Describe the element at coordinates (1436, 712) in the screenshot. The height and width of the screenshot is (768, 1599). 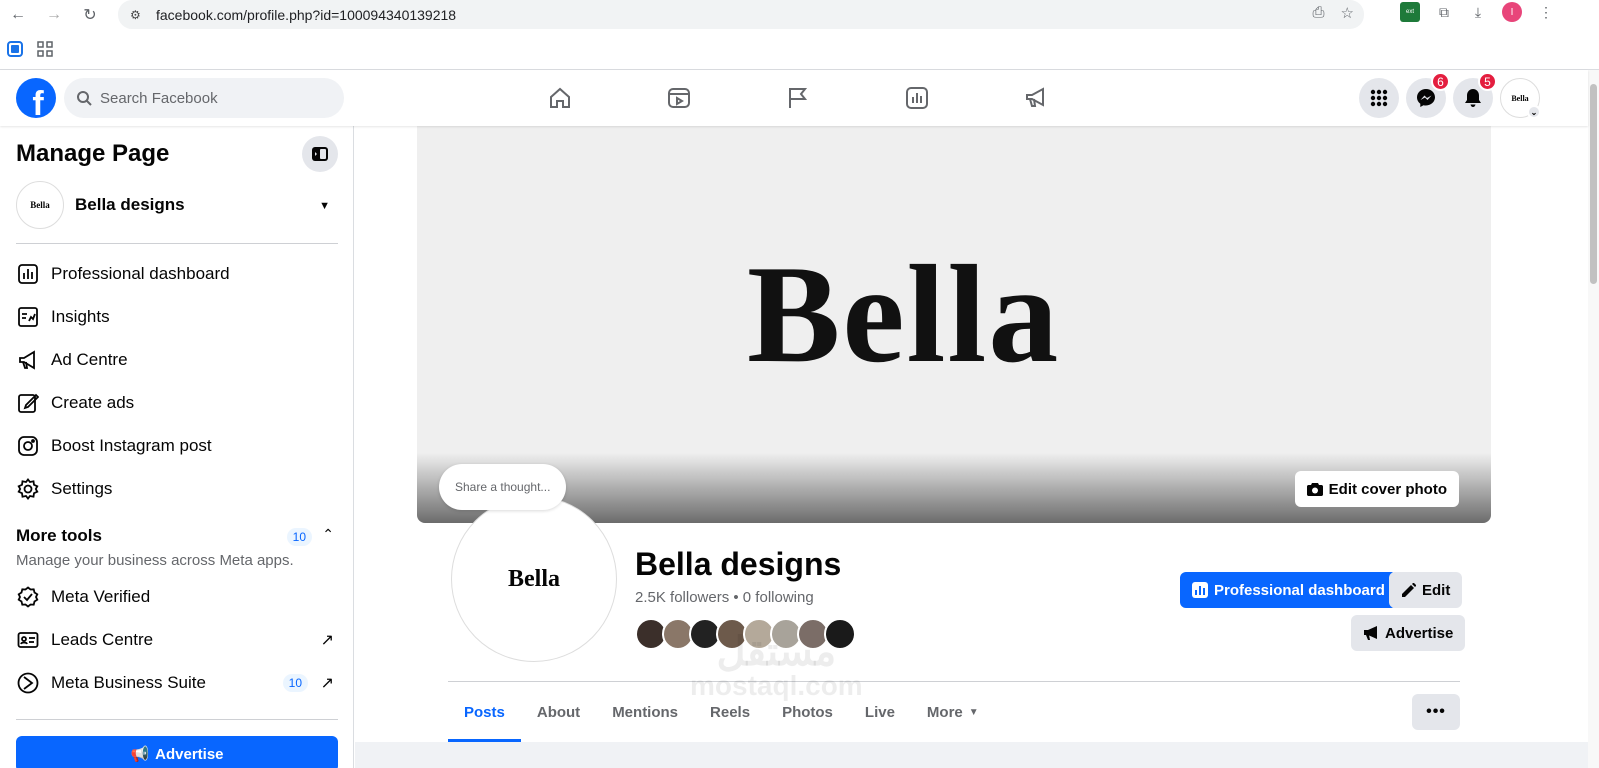
I see `more-options-button: •••` at that location.